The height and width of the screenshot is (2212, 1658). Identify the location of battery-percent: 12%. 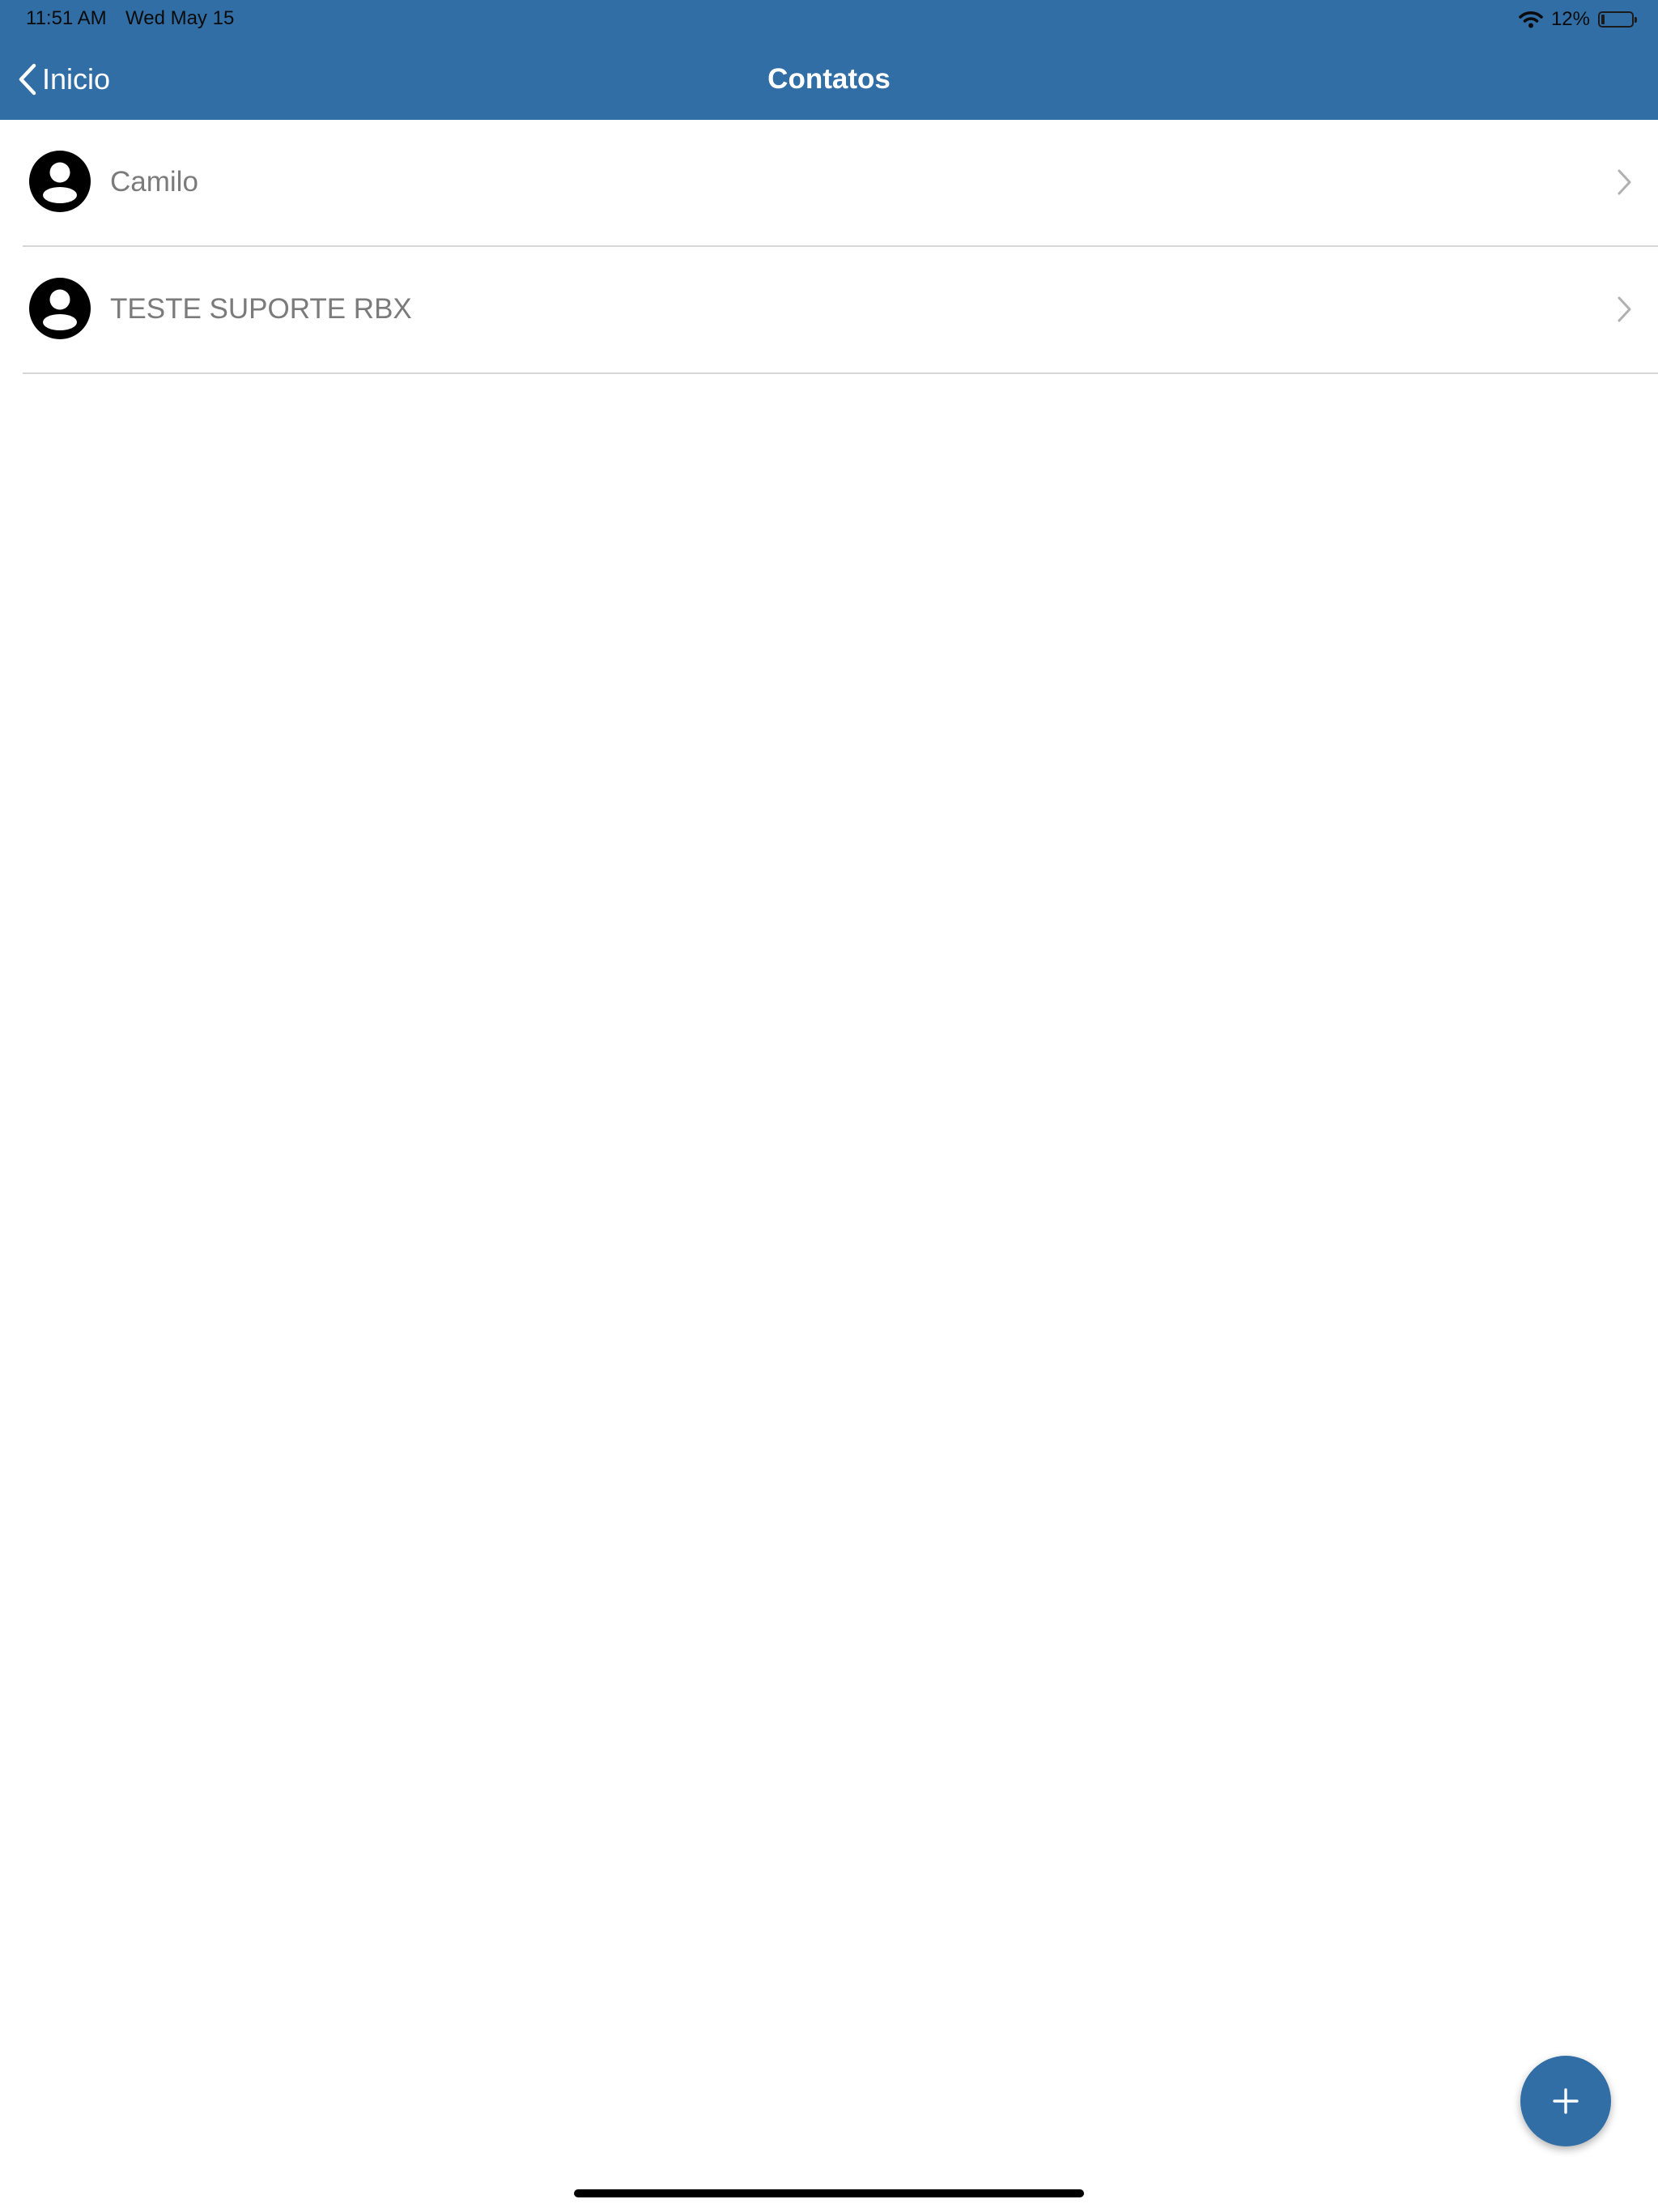
(1570, 19).